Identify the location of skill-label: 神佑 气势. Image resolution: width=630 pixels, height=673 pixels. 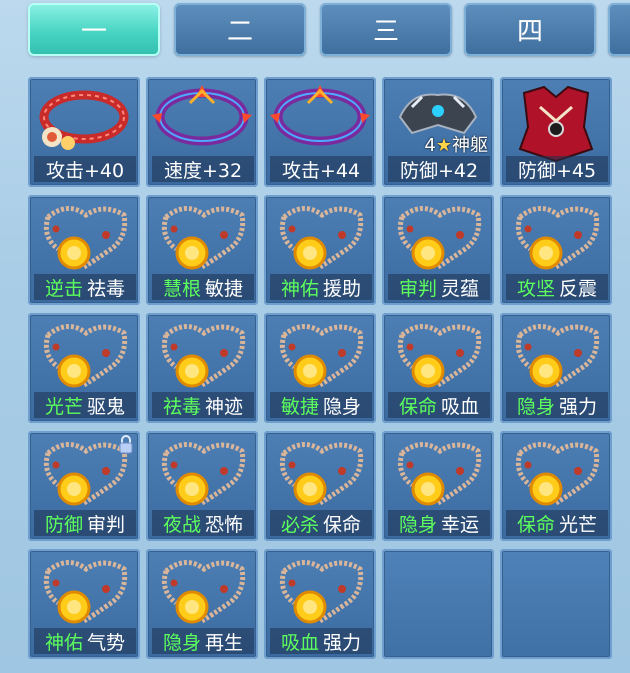
(85, 641).